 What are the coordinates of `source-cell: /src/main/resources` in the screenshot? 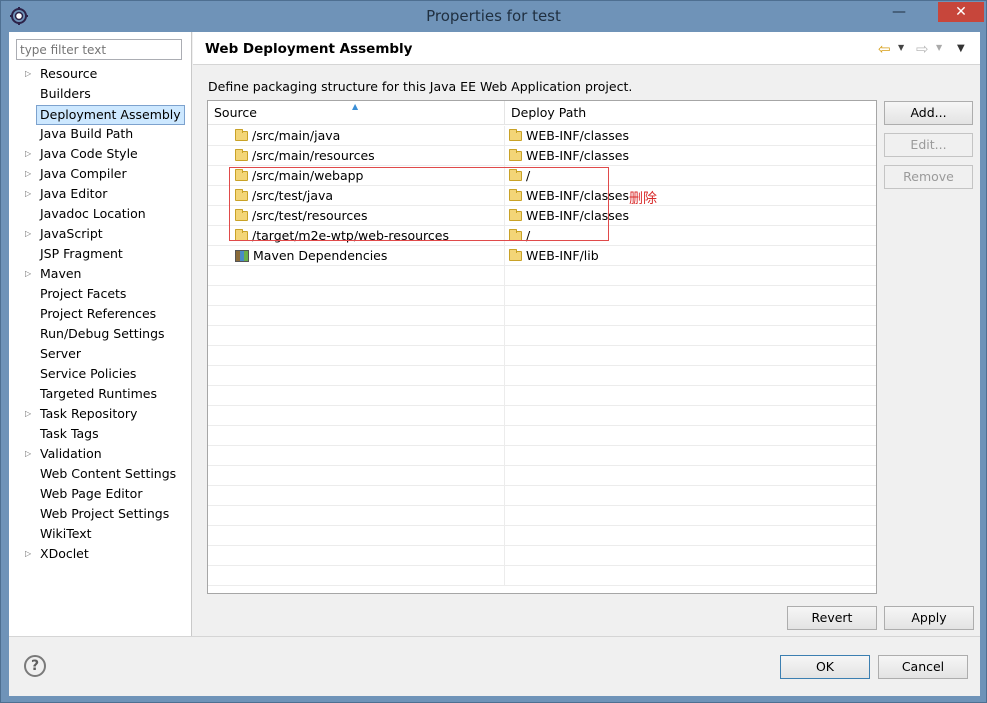 It's located at (356, 155).